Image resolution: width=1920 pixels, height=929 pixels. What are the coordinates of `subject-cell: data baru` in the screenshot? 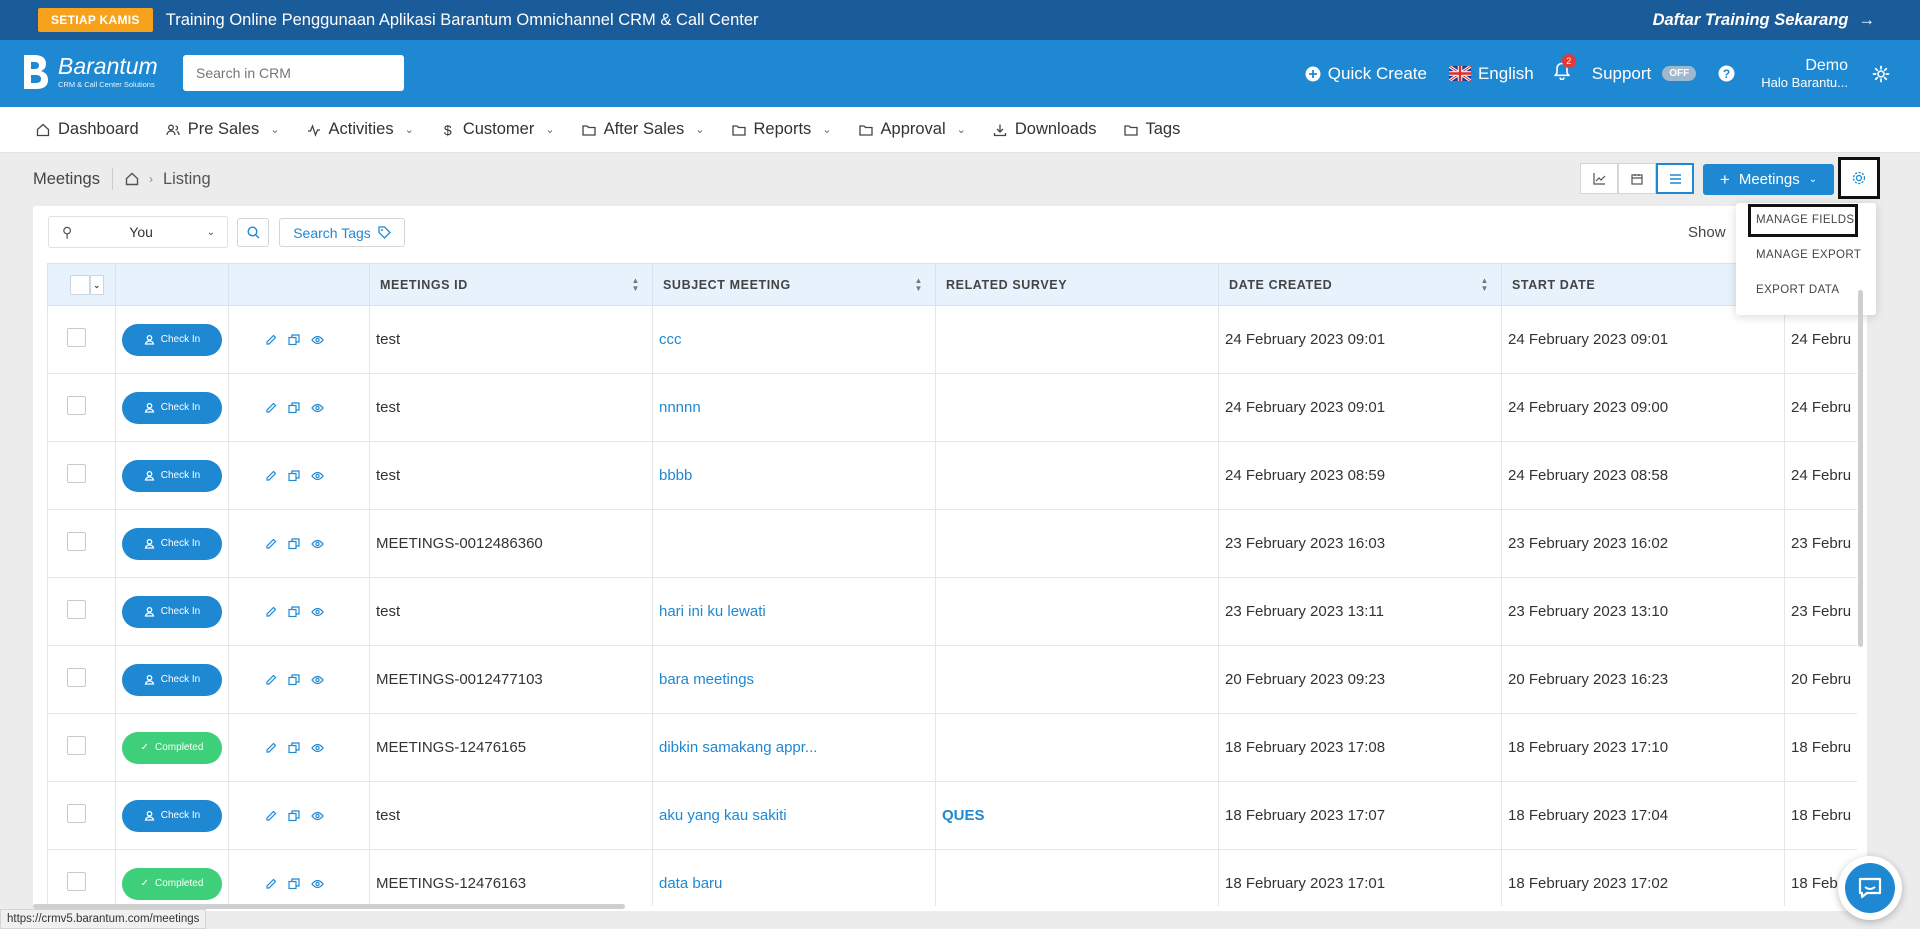 It's located at (794, 877).